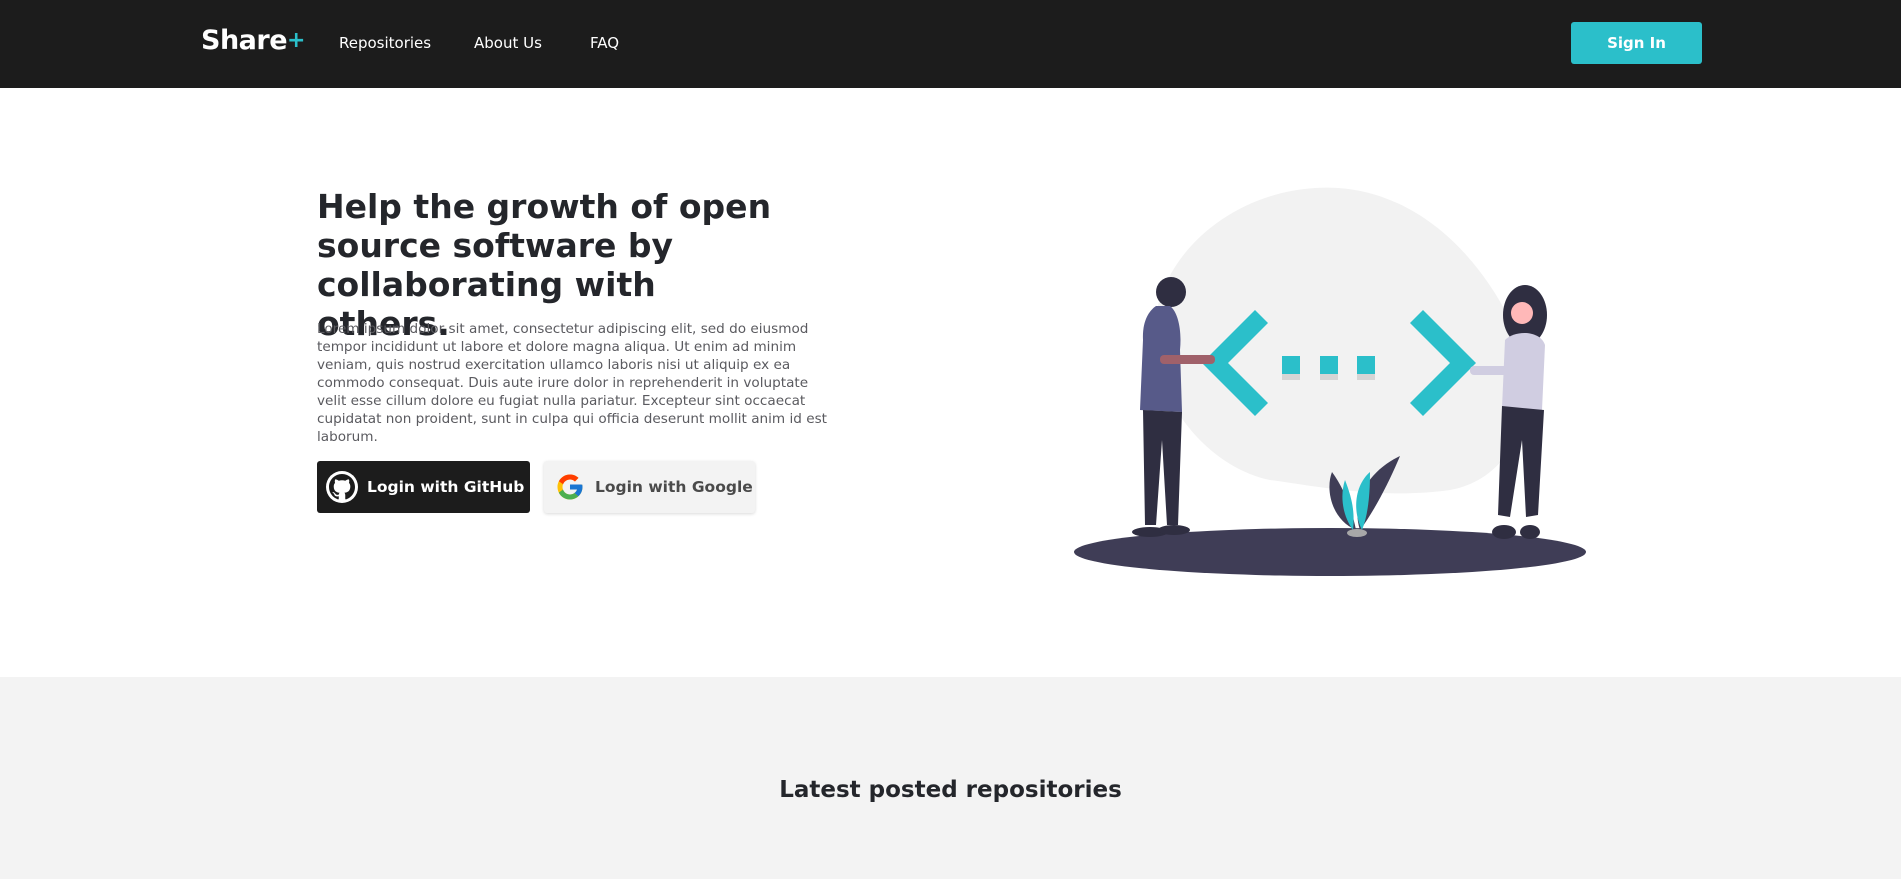 The height and width of the screenshot is (879, 1901). I want to click on navbar: Share+ Repositories About Us FAQ Sign In, so click(950, 44).